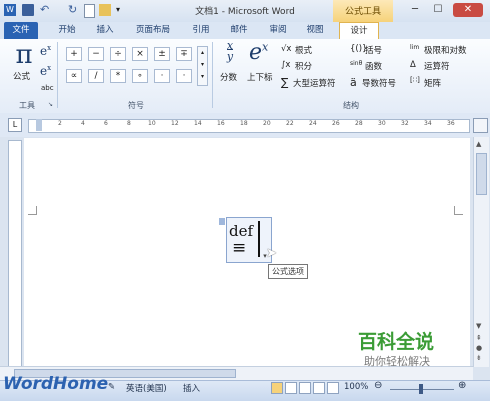 Image resolution: width=490 pixels, height=401 pixels. I want to click on tab-references: 引用, so click(201, 30).